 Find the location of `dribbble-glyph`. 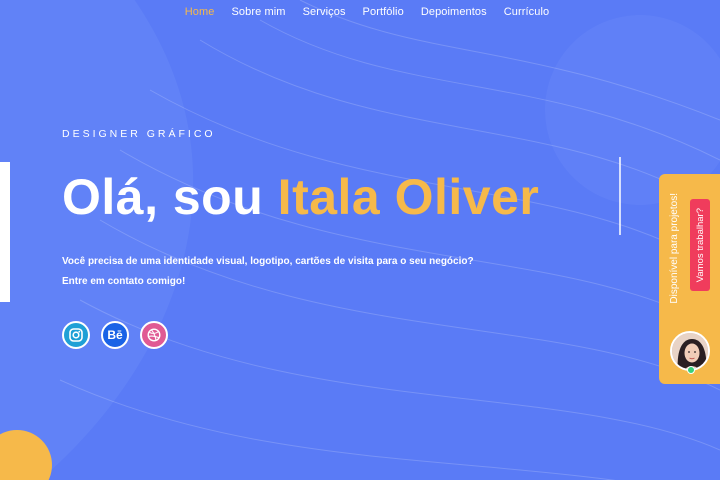

dribbble-glyph is located at coordinates (154, 335).